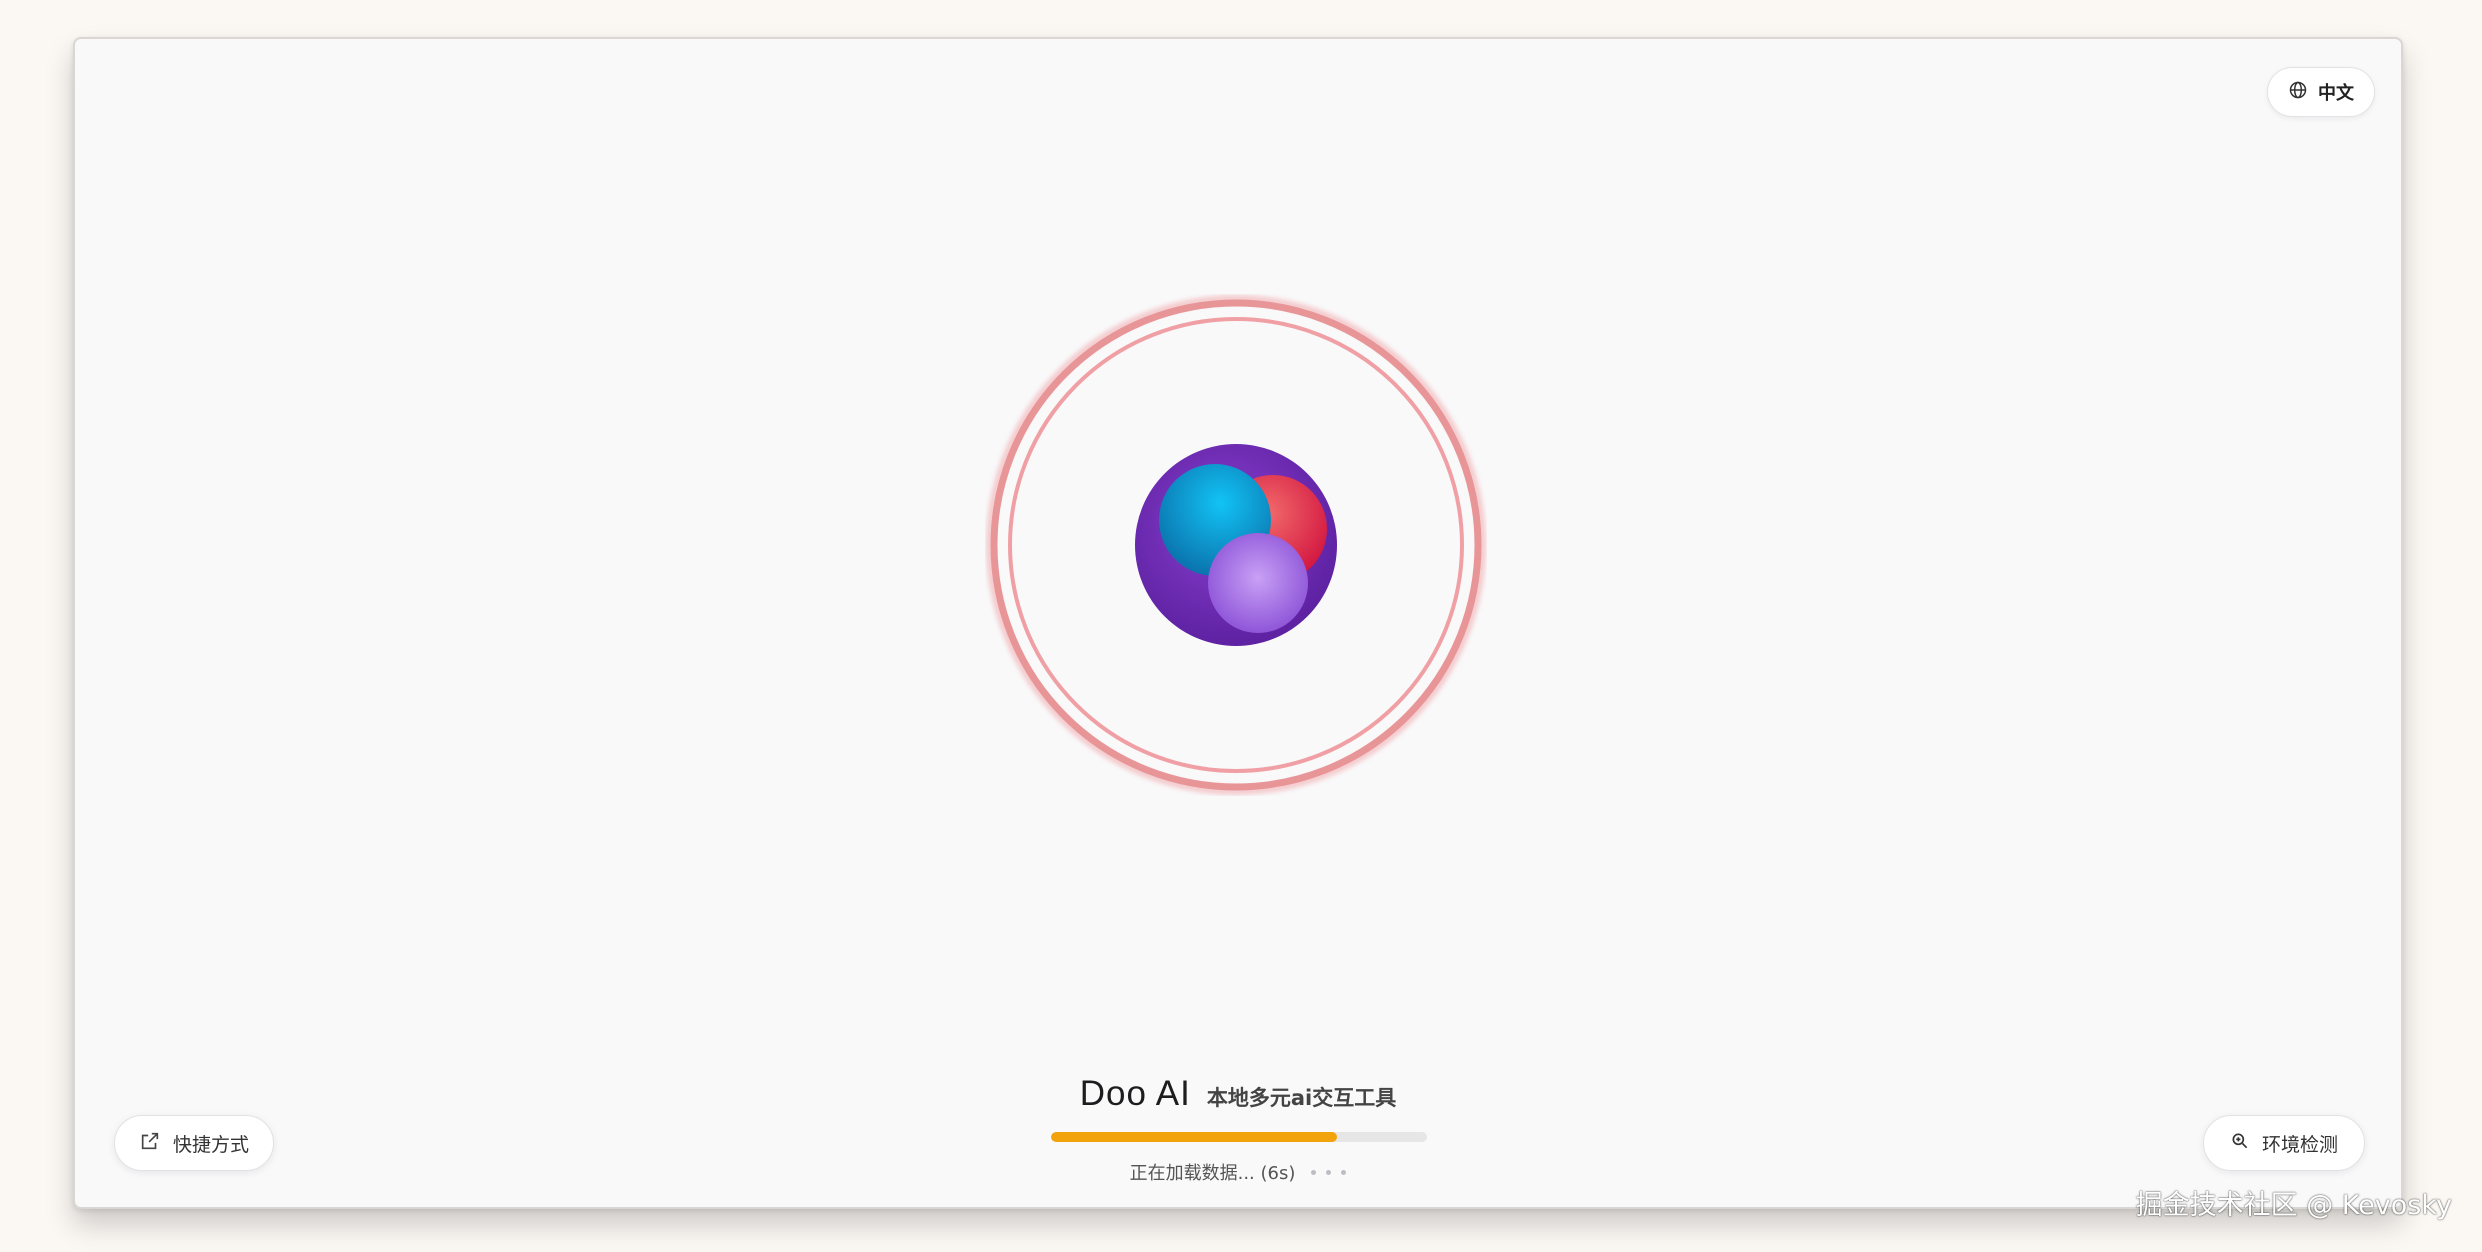  I want to click on env-check-label: 环境检测, so click(2299, 1144).